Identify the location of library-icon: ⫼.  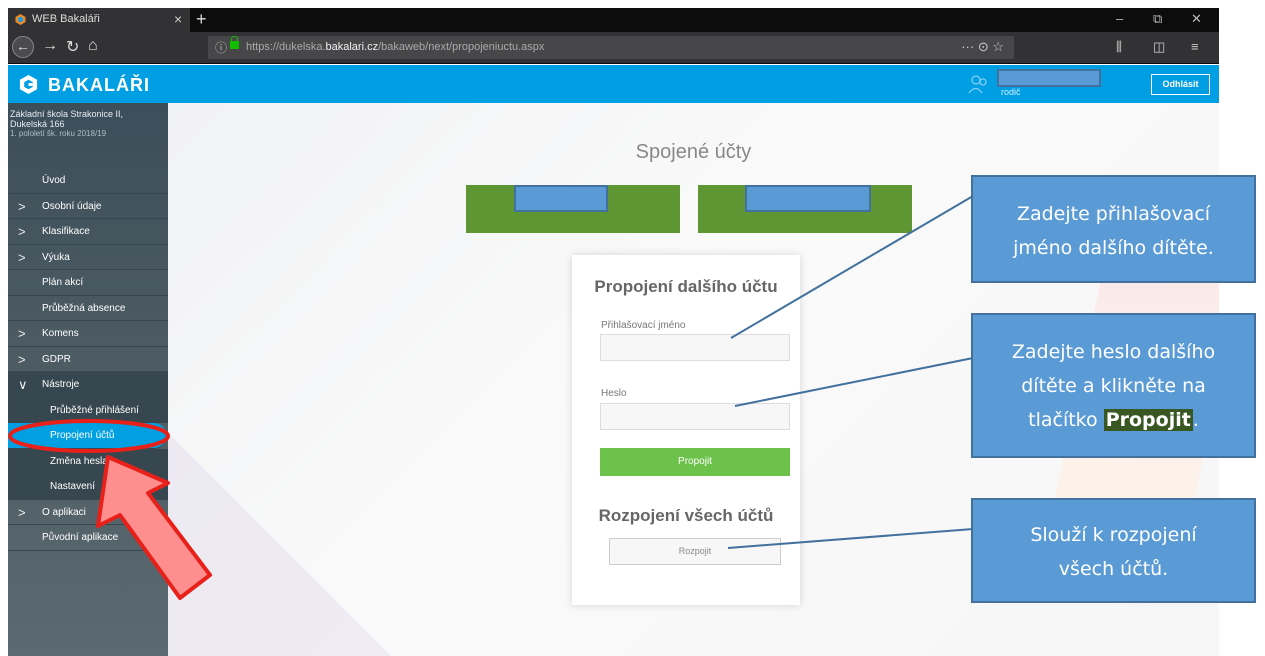
(1119, 47).